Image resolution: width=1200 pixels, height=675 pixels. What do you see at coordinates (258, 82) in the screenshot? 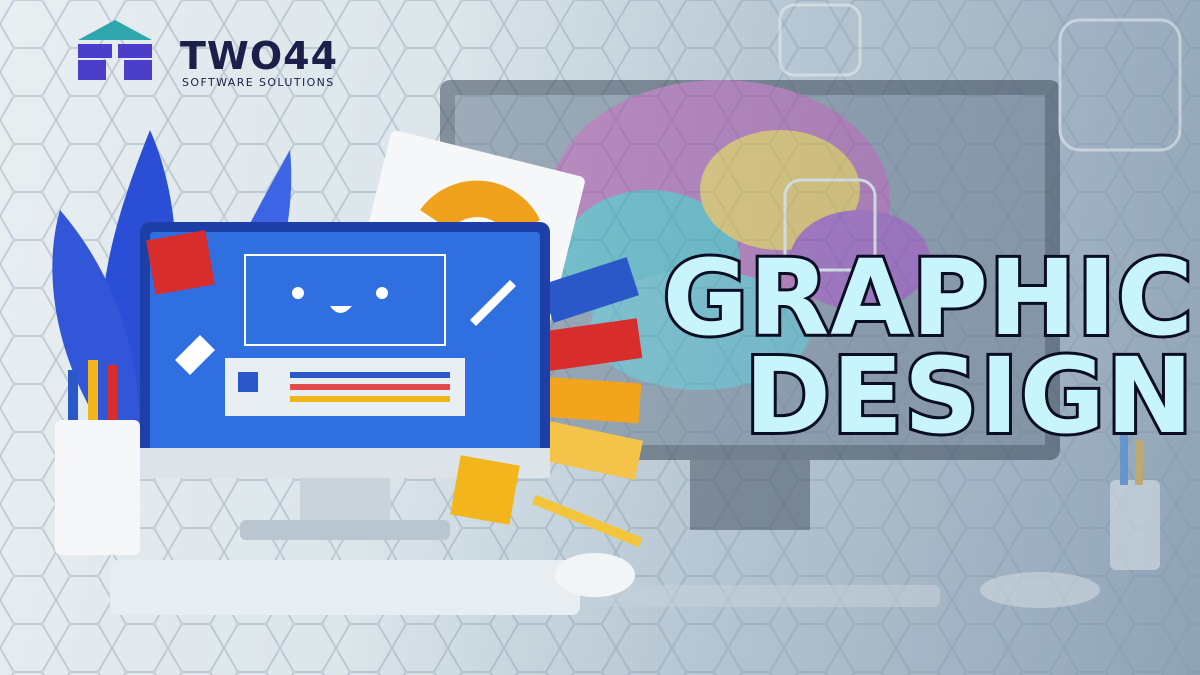
I see `brand-tagline: SOFTWARE SOLUTIONS` at bounding box center [258, 82].